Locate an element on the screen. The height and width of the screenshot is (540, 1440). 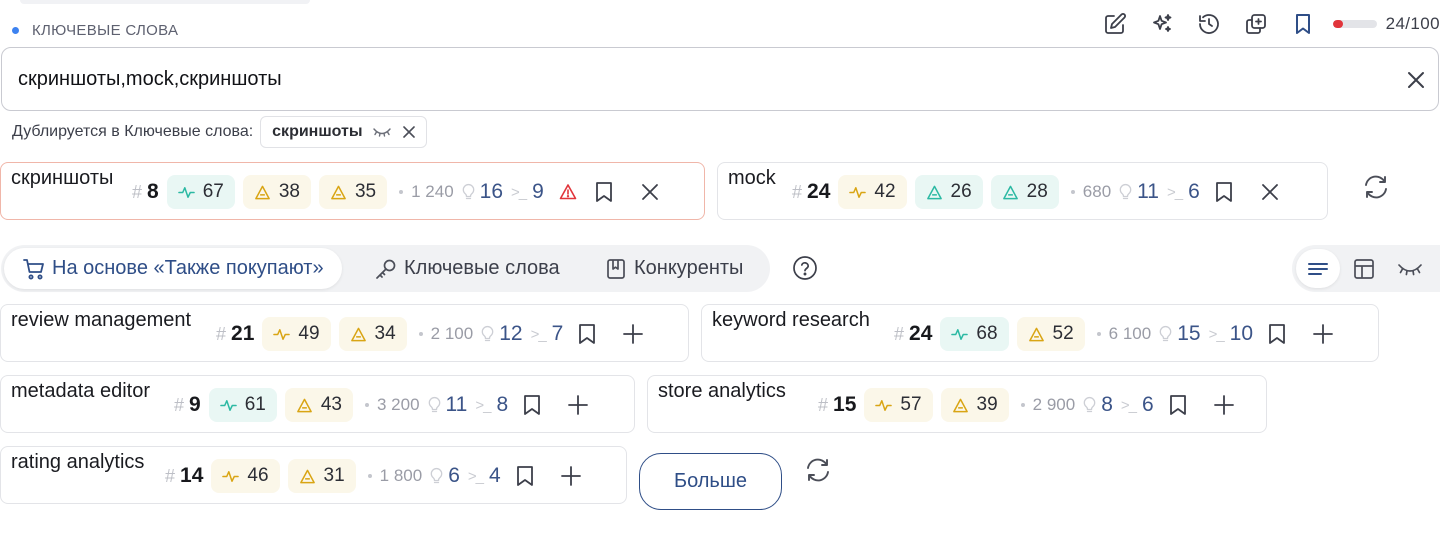
hidden-view-icon is located at coordinates (1410, 268).